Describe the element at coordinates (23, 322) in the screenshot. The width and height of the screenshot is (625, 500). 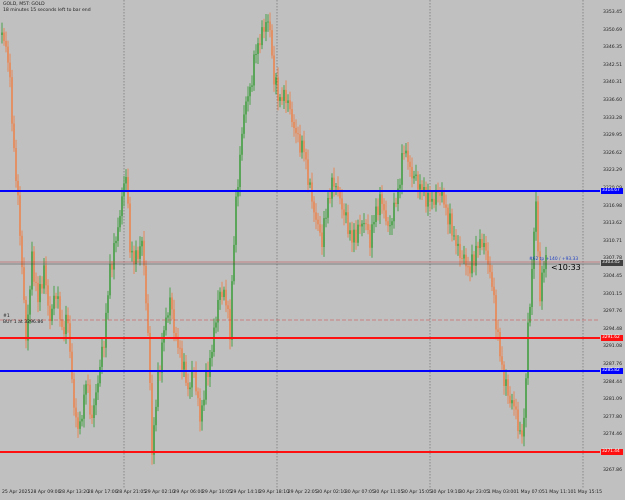
I see `order-line-label: BUY 1 at 3296.86` at that location.